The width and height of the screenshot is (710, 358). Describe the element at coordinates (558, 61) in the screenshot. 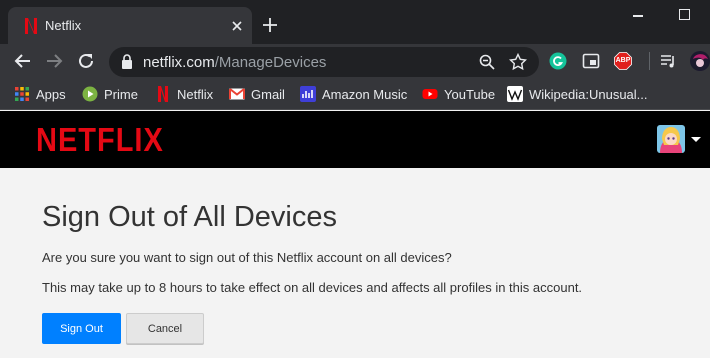

I see `grammarly-extension-icon` at that location.